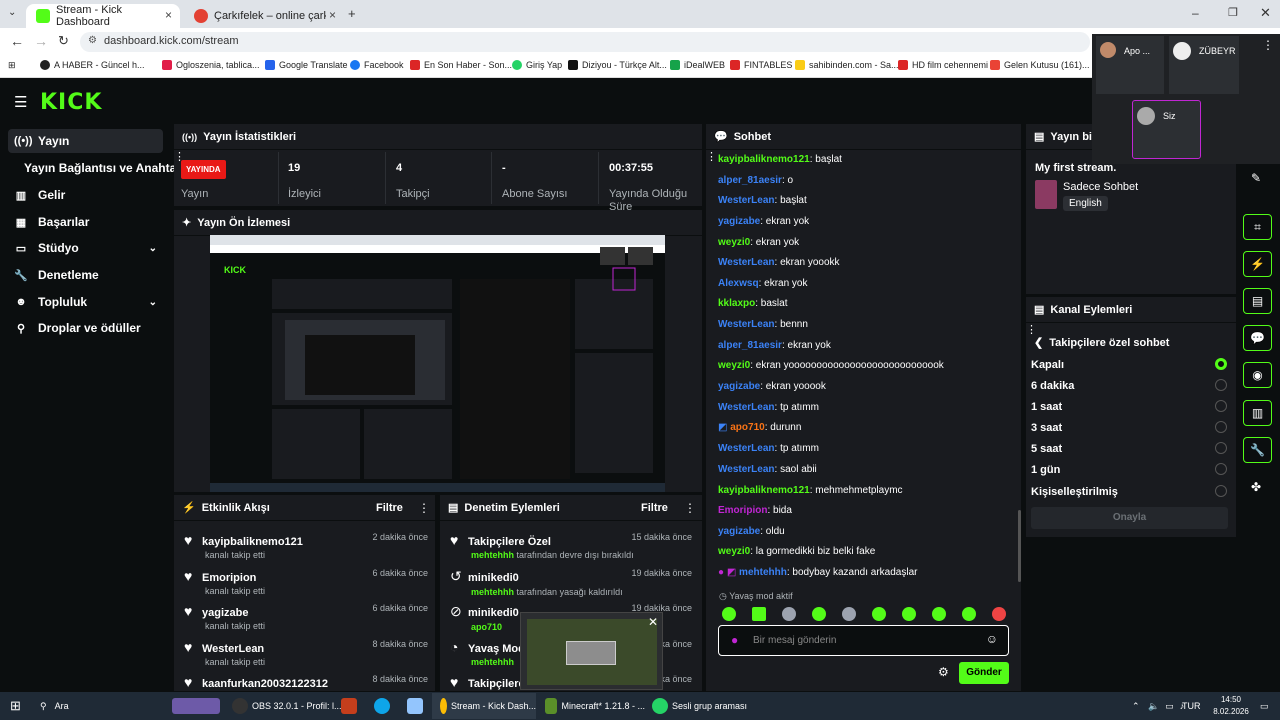 The image size is (1280, 720). What do you see at coordinates (1019, 546) in the screenshot?
I see `chat-scrollbar` at bounding box center [1019, 546].